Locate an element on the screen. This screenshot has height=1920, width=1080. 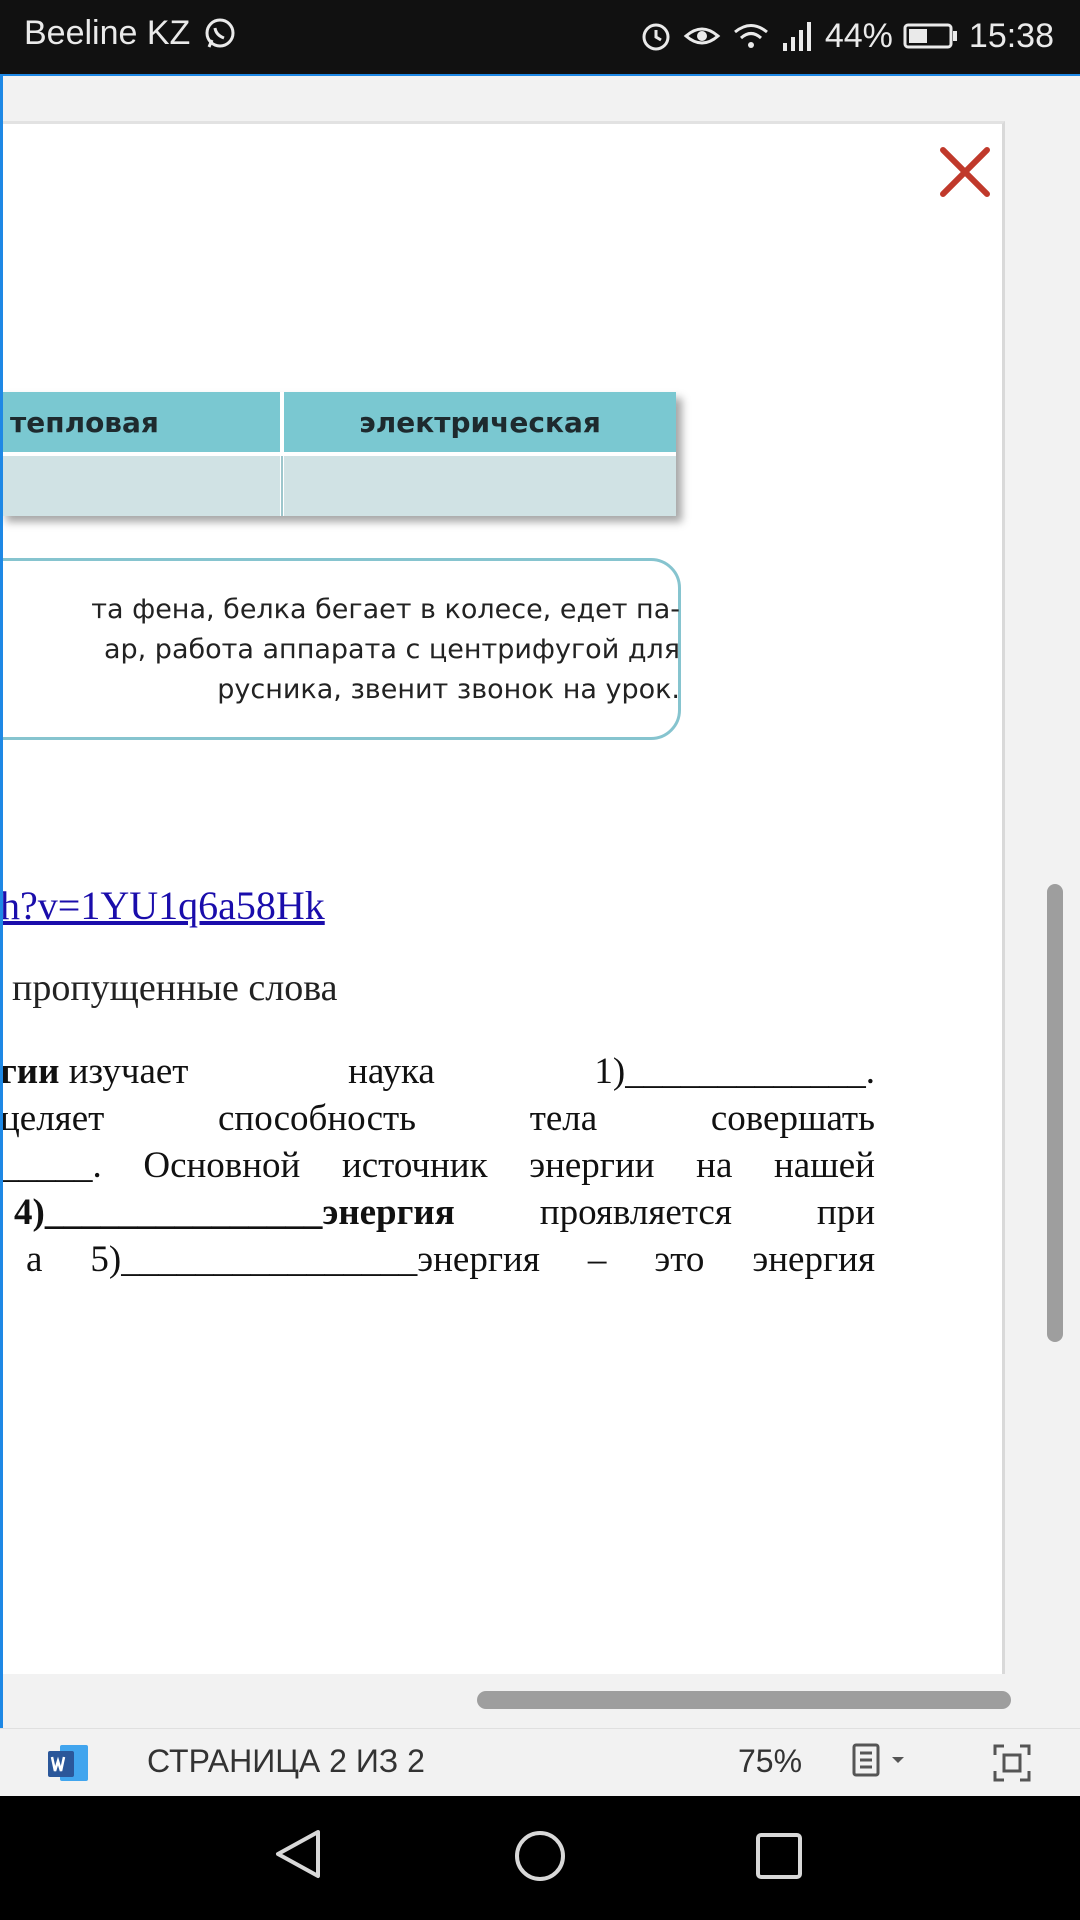
answer-blank-5: 5)________________энергия is located at coordinates (315, 1259).